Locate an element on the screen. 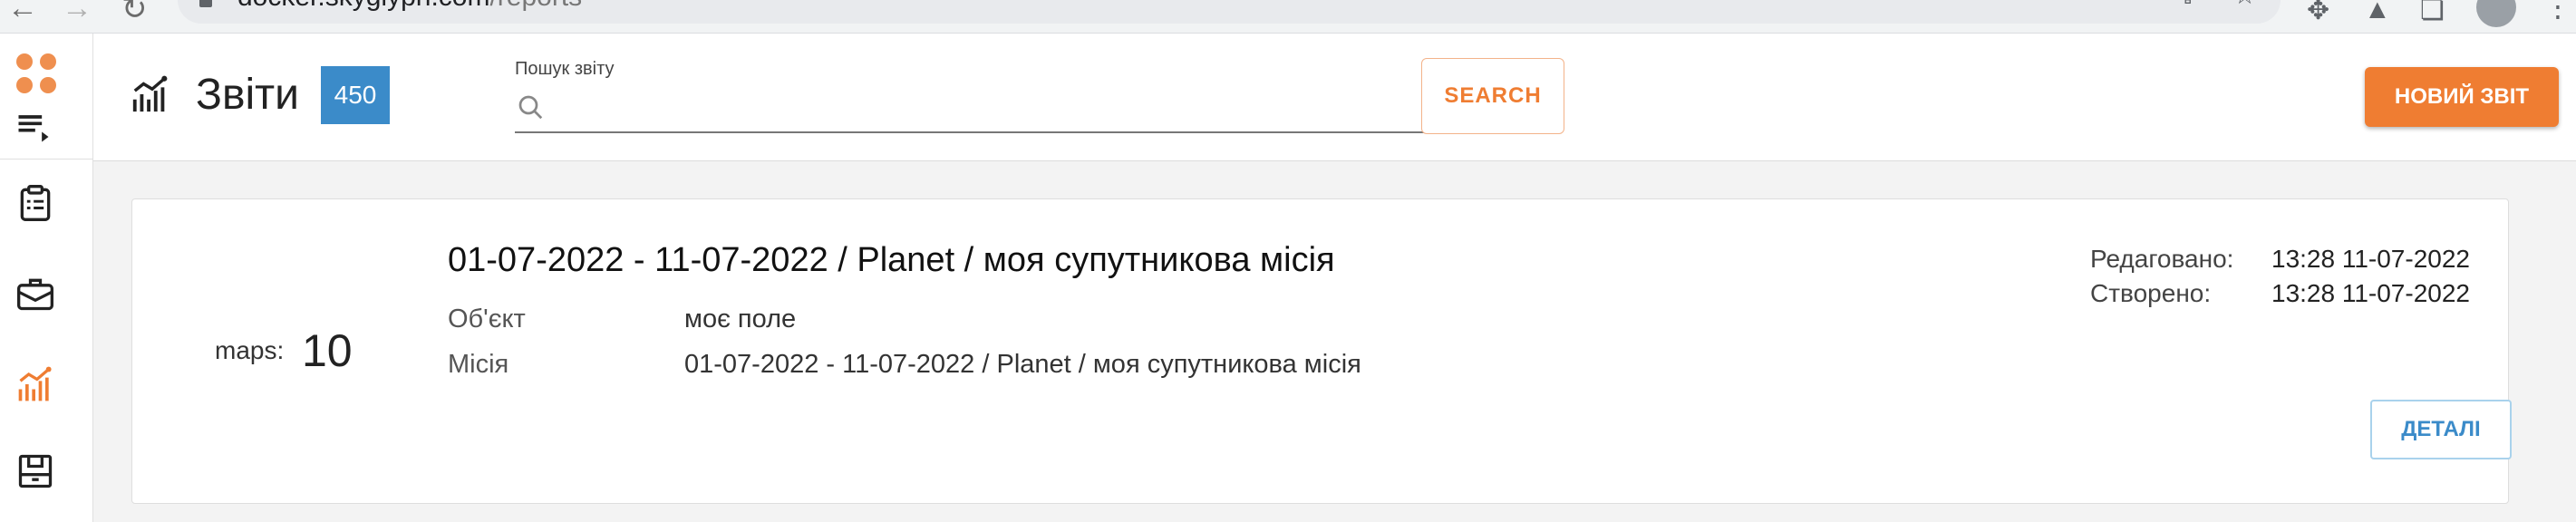 This screenshot has height=522, width=2576. search-icon is located at coordinates (530, 107).